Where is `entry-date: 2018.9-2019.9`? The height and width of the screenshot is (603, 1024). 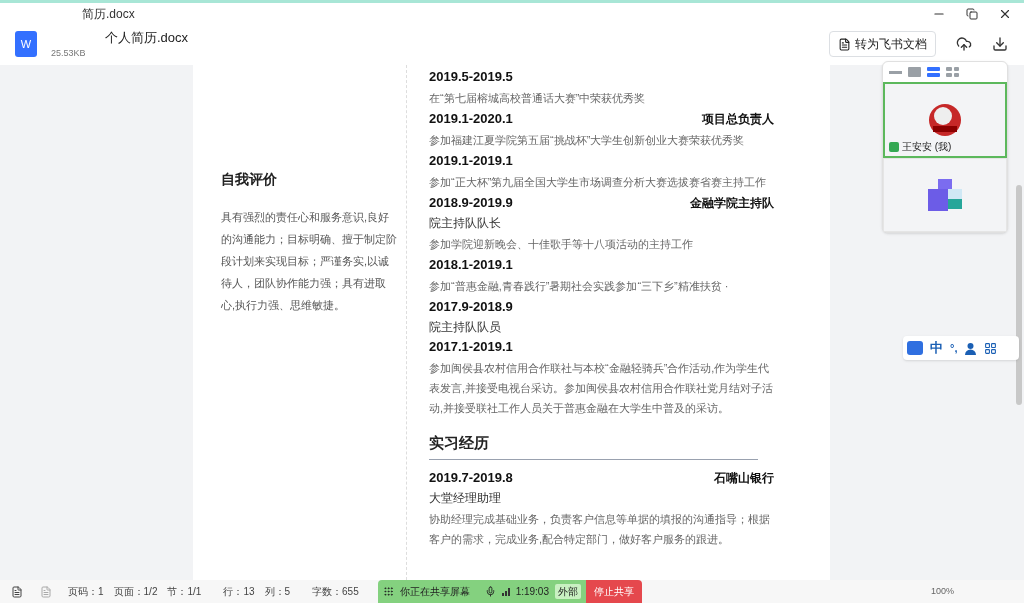 entry-date: 2018.9-2019.9 is located at coordinates (471, 203).